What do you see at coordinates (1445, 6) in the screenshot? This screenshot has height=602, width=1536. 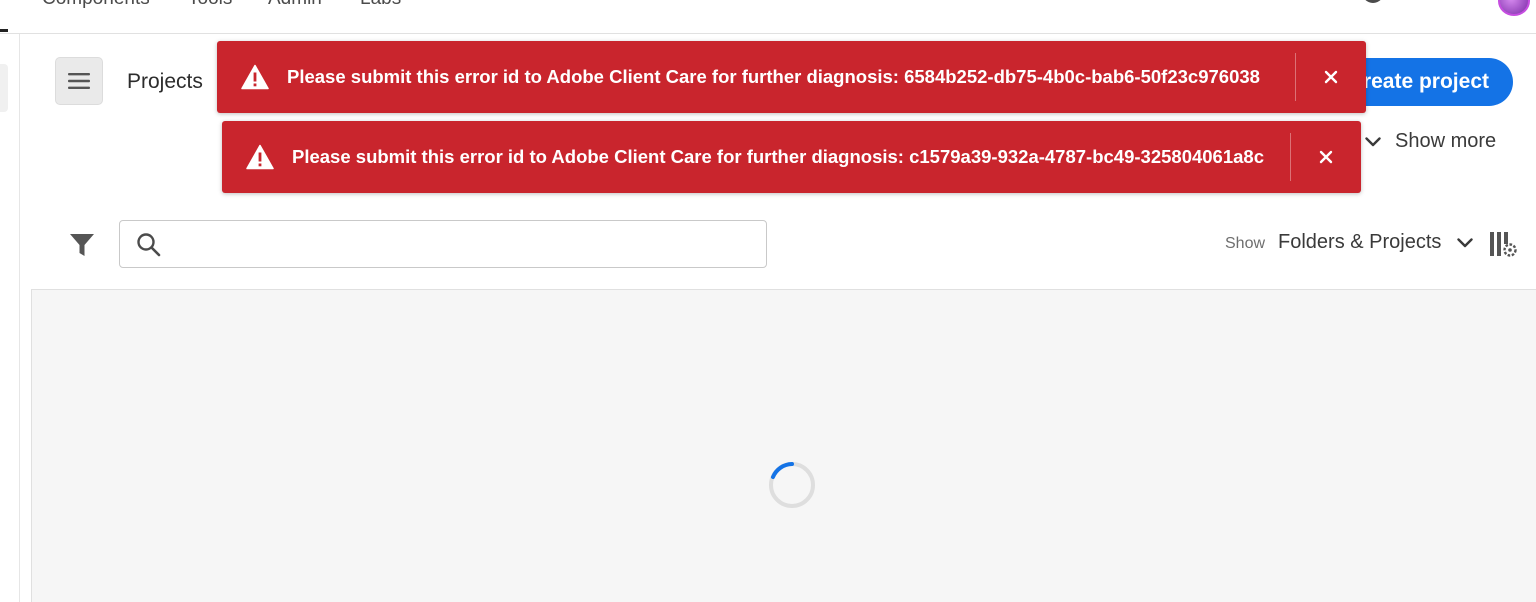 I see `bell-icon` at bounding box center [1445, 6].